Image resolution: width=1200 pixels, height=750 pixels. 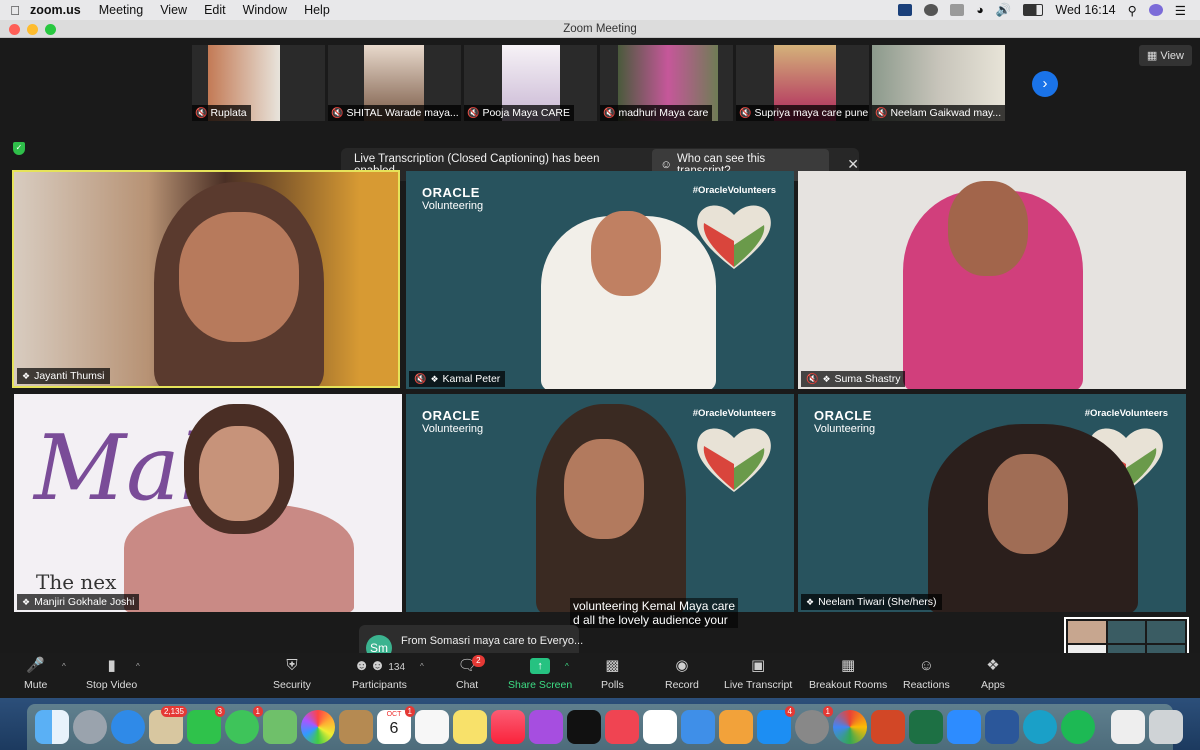 What do you see at coordinates (530, 83) in the screenshot?
I see `participant-thumbnail: 🔇 Pooja Maya CARE` at bounding box center [530, 83].